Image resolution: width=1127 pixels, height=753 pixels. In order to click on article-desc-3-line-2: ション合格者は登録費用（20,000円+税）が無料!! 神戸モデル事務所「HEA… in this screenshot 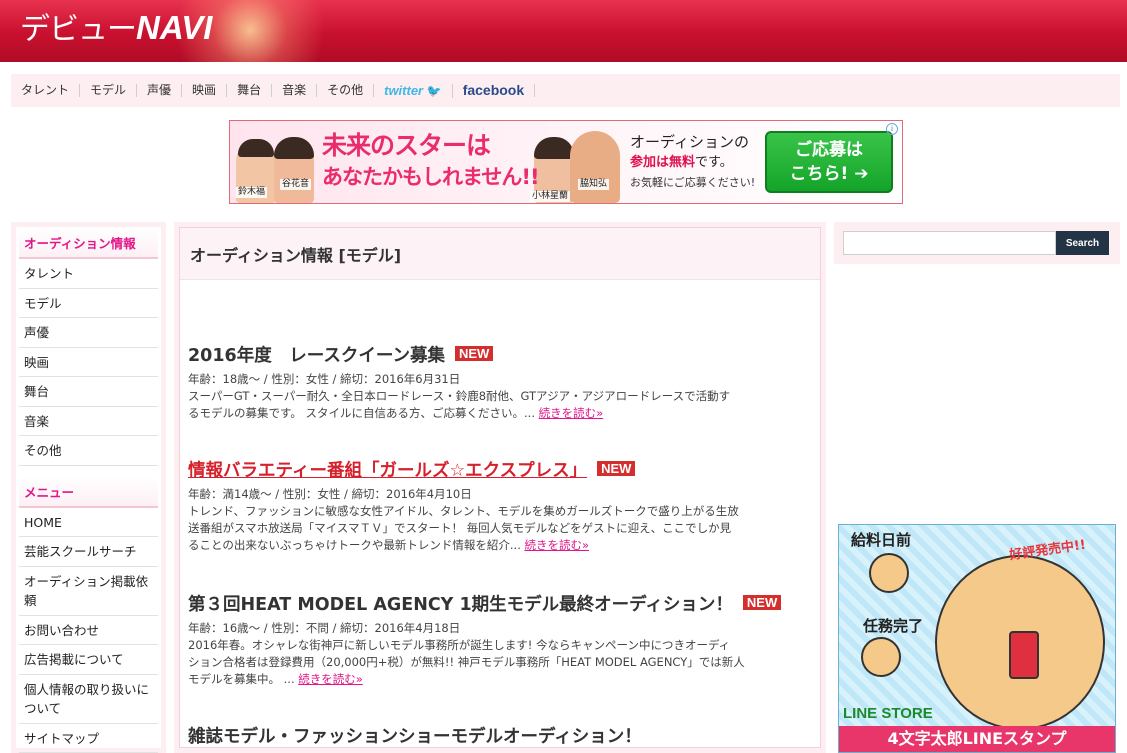, I will do `click(466, 662)`.